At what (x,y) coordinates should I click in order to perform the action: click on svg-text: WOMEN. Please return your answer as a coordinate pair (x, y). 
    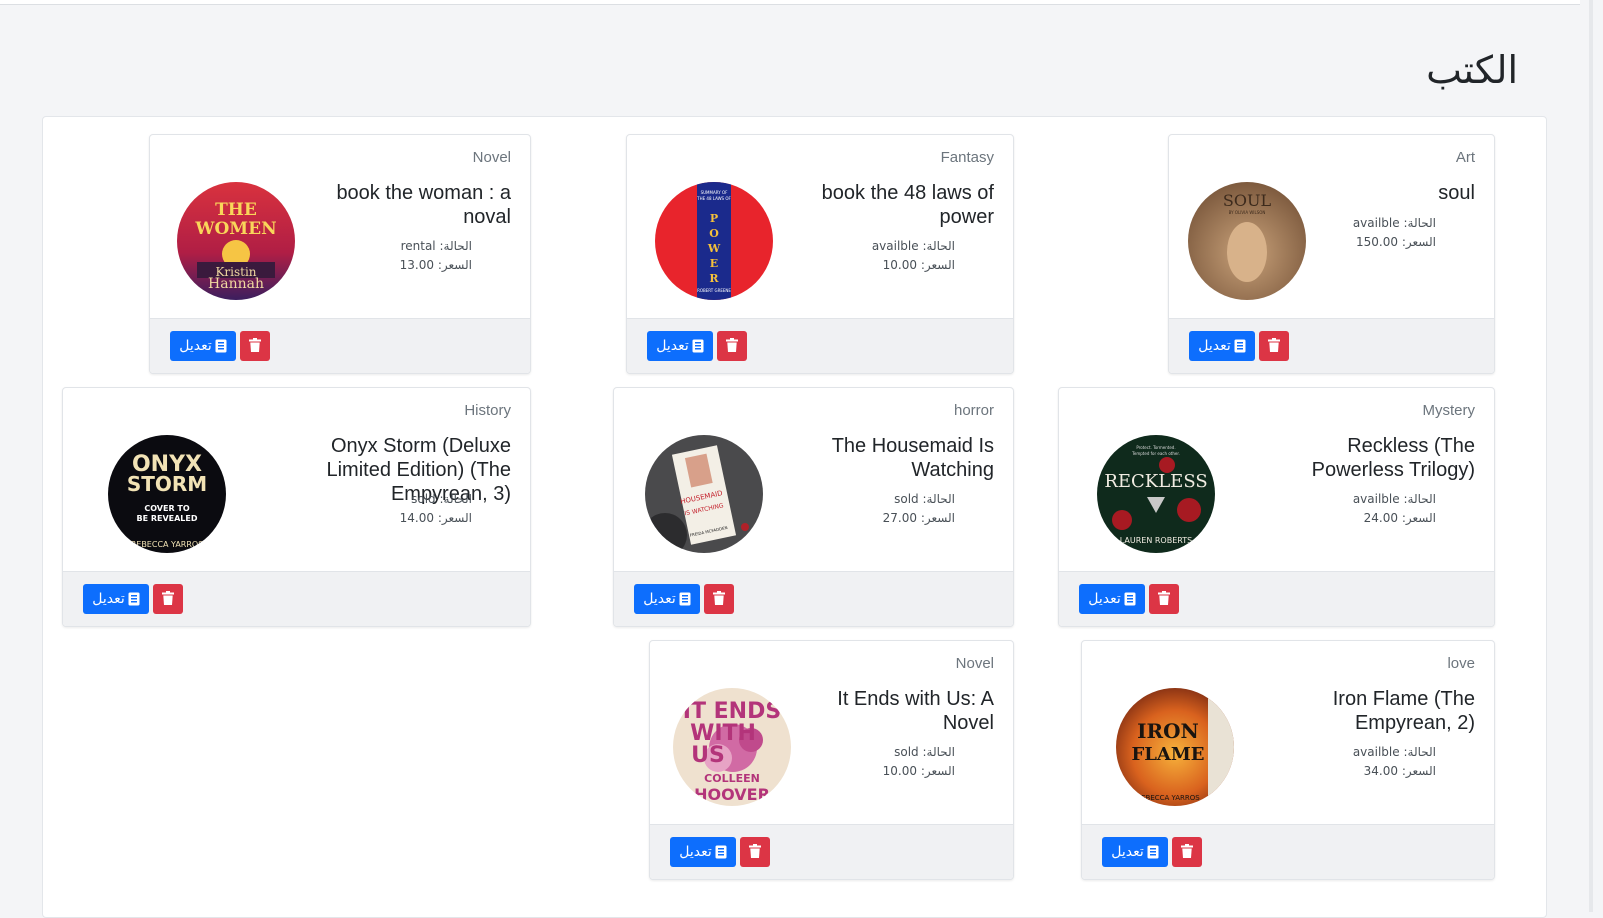
    Looking at the image, I should click on (235, 229).